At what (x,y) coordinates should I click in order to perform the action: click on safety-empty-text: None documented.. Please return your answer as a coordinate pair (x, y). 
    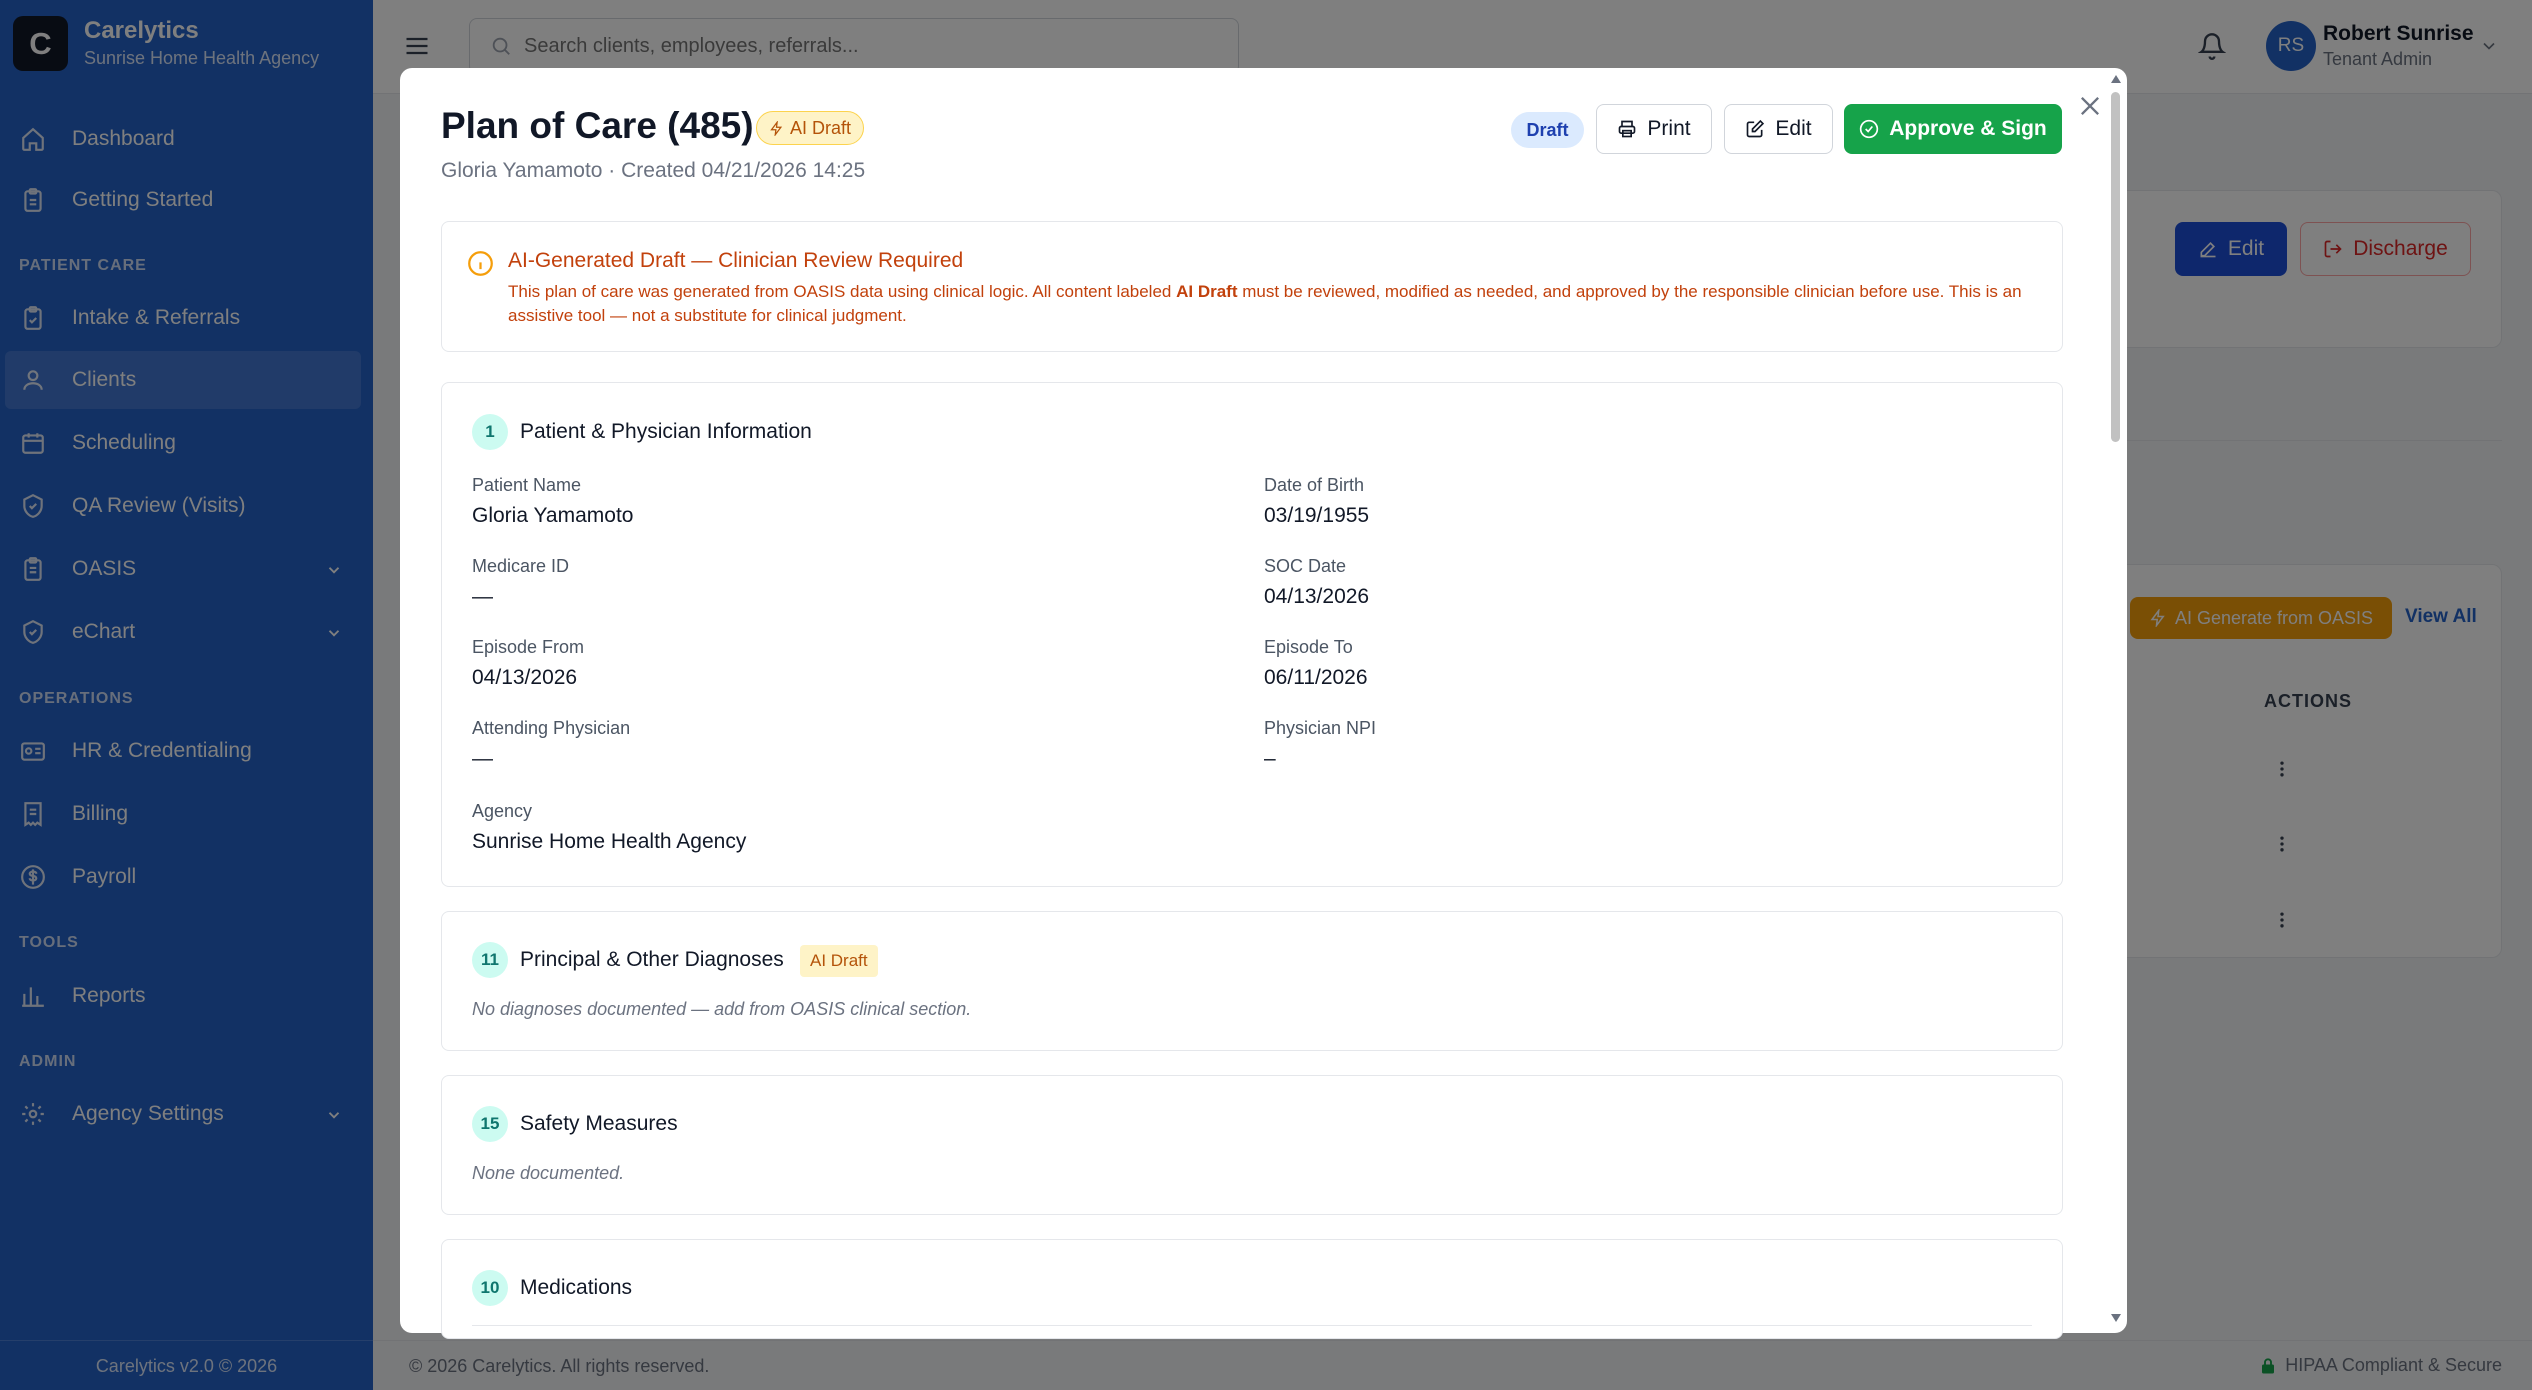
    Looking at the image, I should click on (548, 1173).